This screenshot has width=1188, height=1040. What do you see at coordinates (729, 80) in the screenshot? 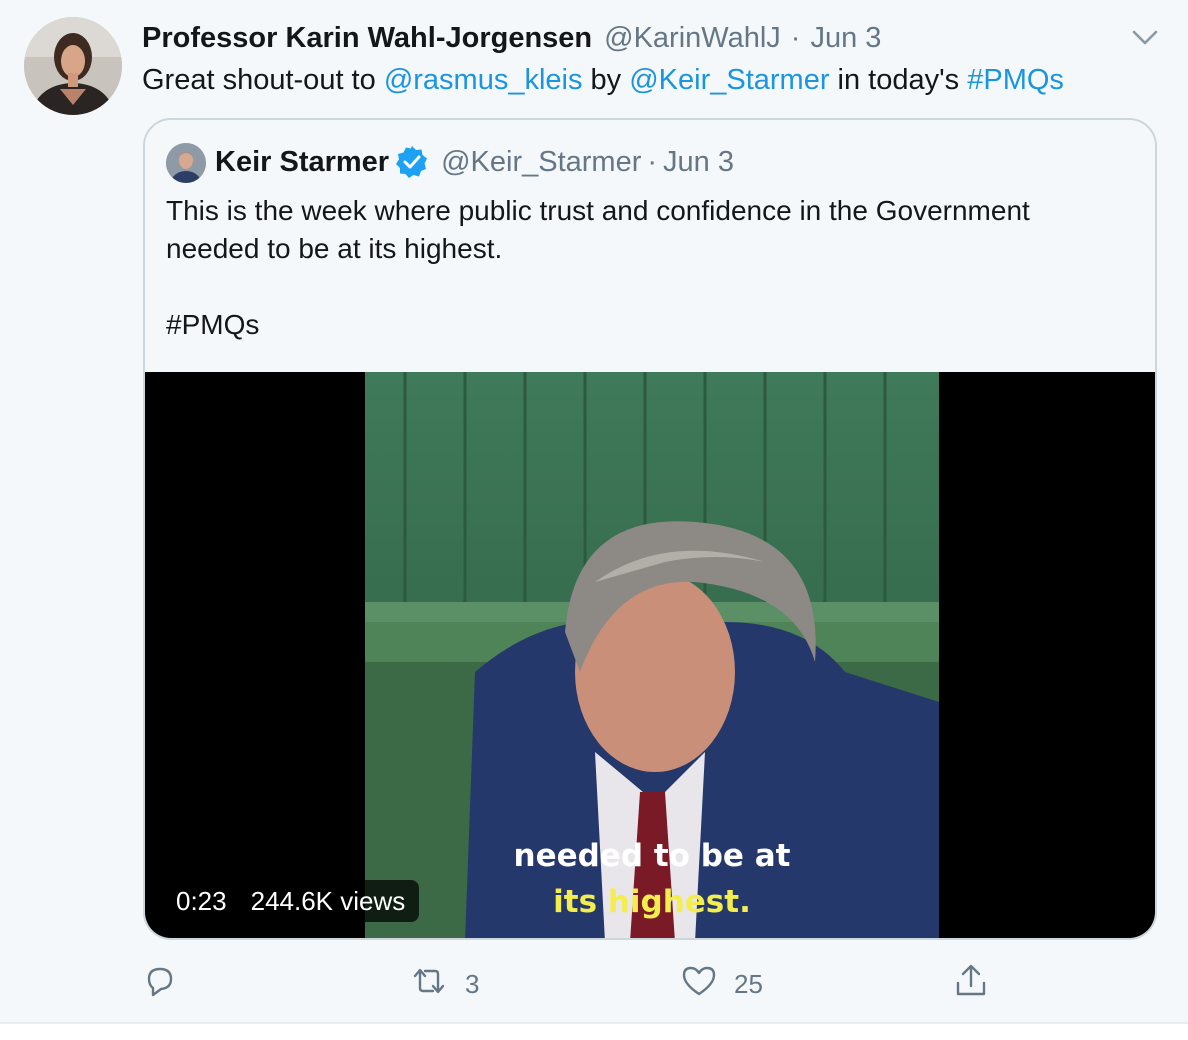
I see `mention-link: @Keir_Starmer` at bounding box center [729, 80].